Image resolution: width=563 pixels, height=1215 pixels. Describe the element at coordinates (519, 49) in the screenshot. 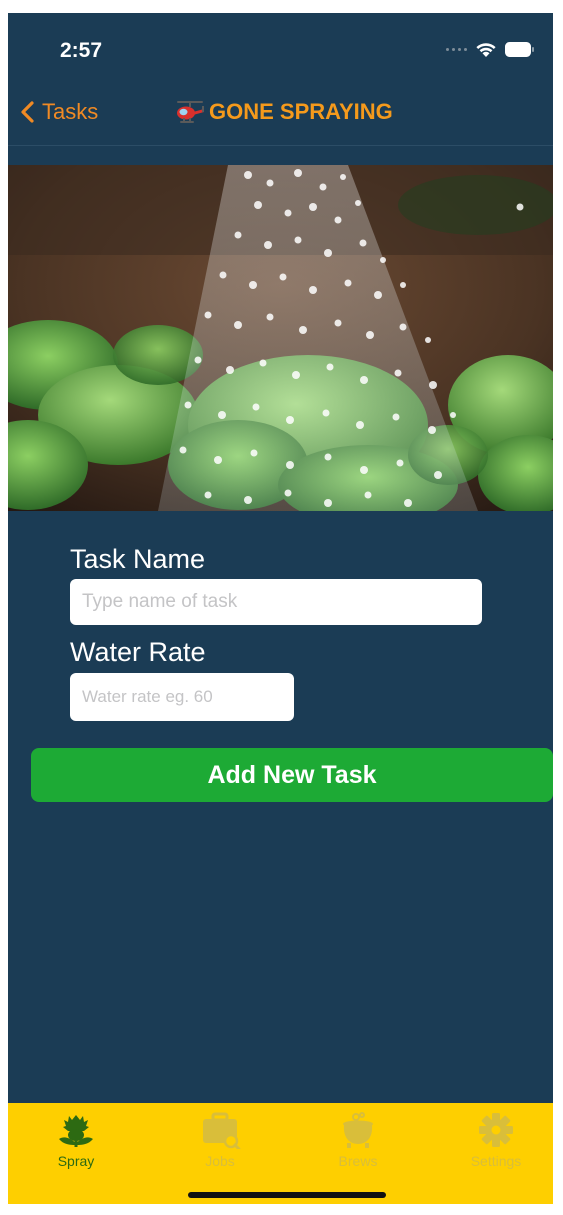

I see `battery-icon` at that location.